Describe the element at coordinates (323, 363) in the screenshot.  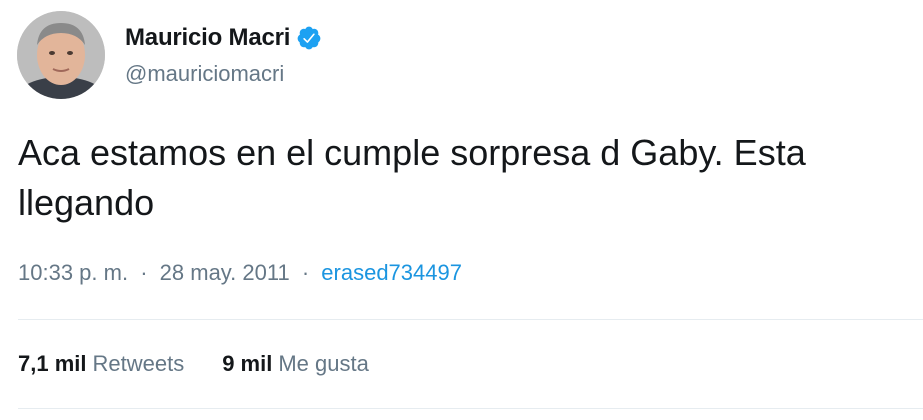
I see `likes-label: Me gusta` at that location.